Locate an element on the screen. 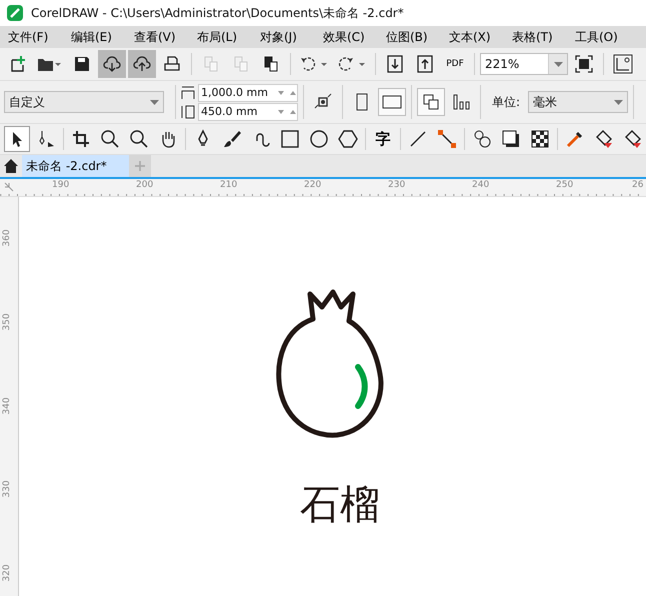  menu-item: 文件(F) is located at coordinates (37, 37).